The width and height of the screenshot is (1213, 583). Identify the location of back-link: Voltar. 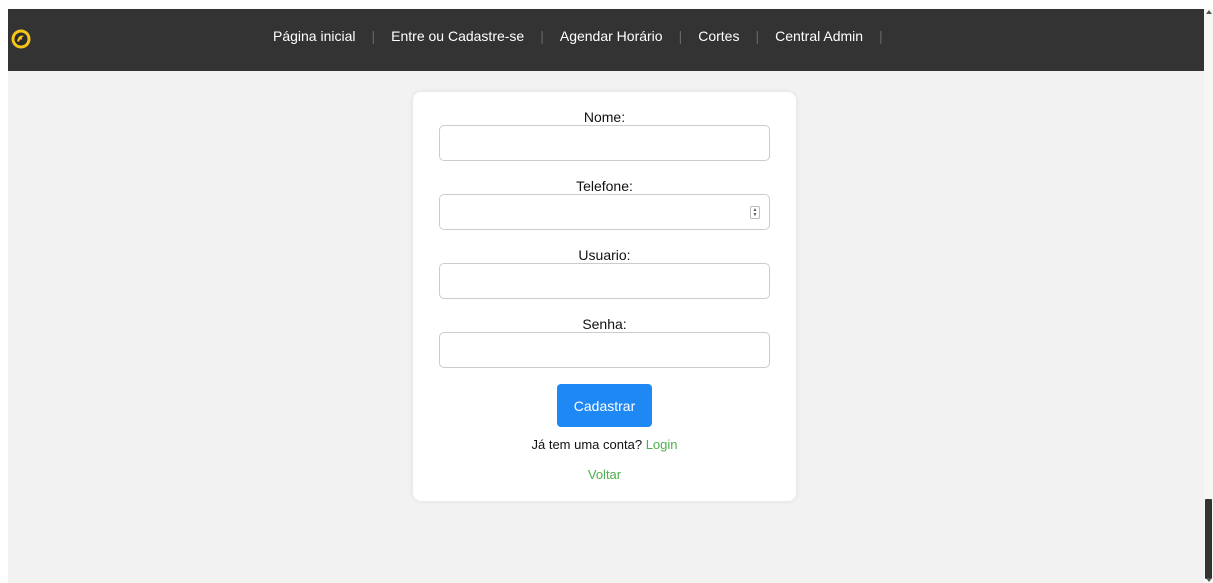
(604, 474).